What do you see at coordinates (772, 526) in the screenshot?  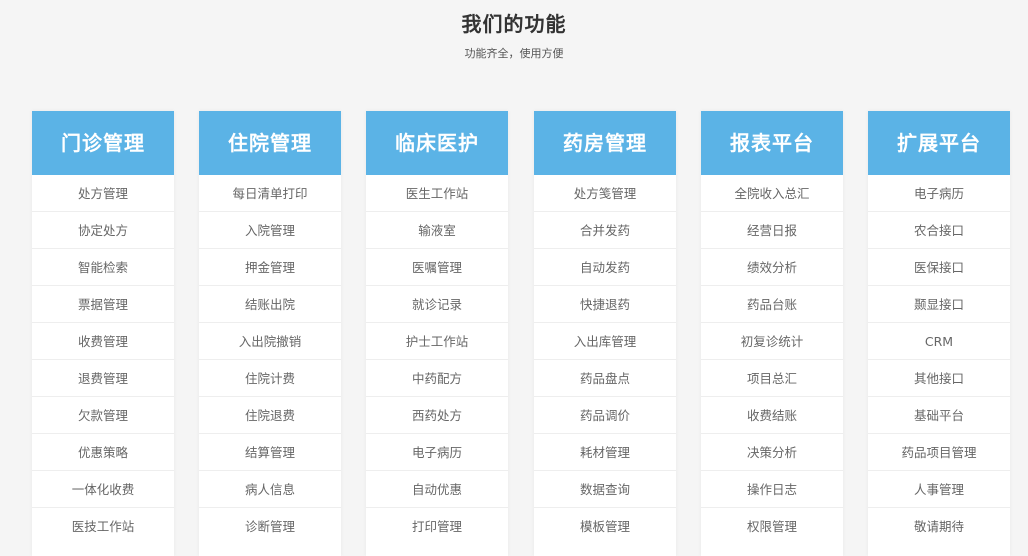 I see `feature-item: 权限管理` at bounding box center [772, 526].